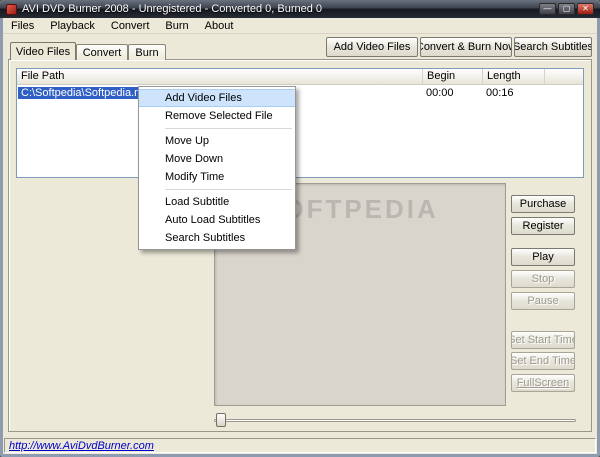  What do you see at coordinates (217, 141) in the screenshot?
I see `context-move-up: Move Up` at bounding box center [217, 141].